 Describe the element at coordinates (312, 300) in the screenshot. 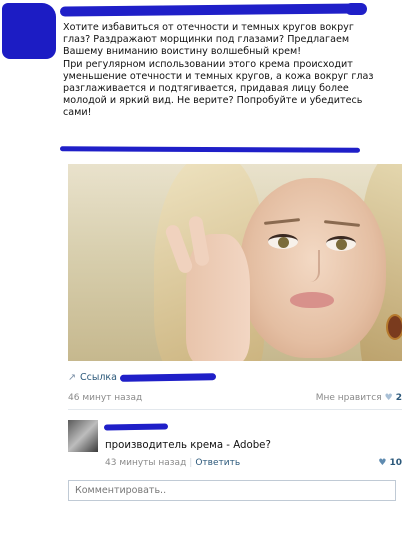

I see `photo-lips` at that location.